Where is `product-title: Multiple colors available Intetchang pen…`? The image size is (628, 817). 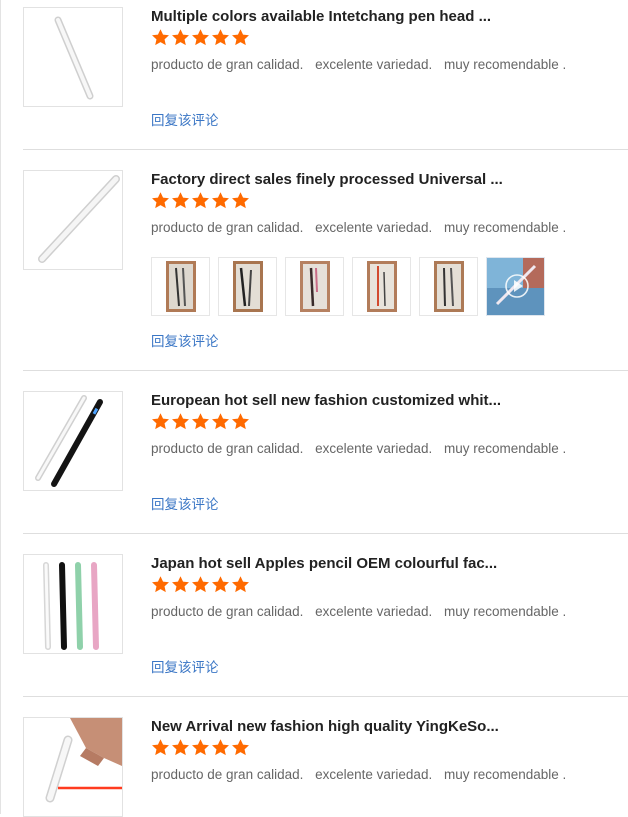
product-title: Multiple colors available Intetchang pen… is located at coordinates (331, 16).